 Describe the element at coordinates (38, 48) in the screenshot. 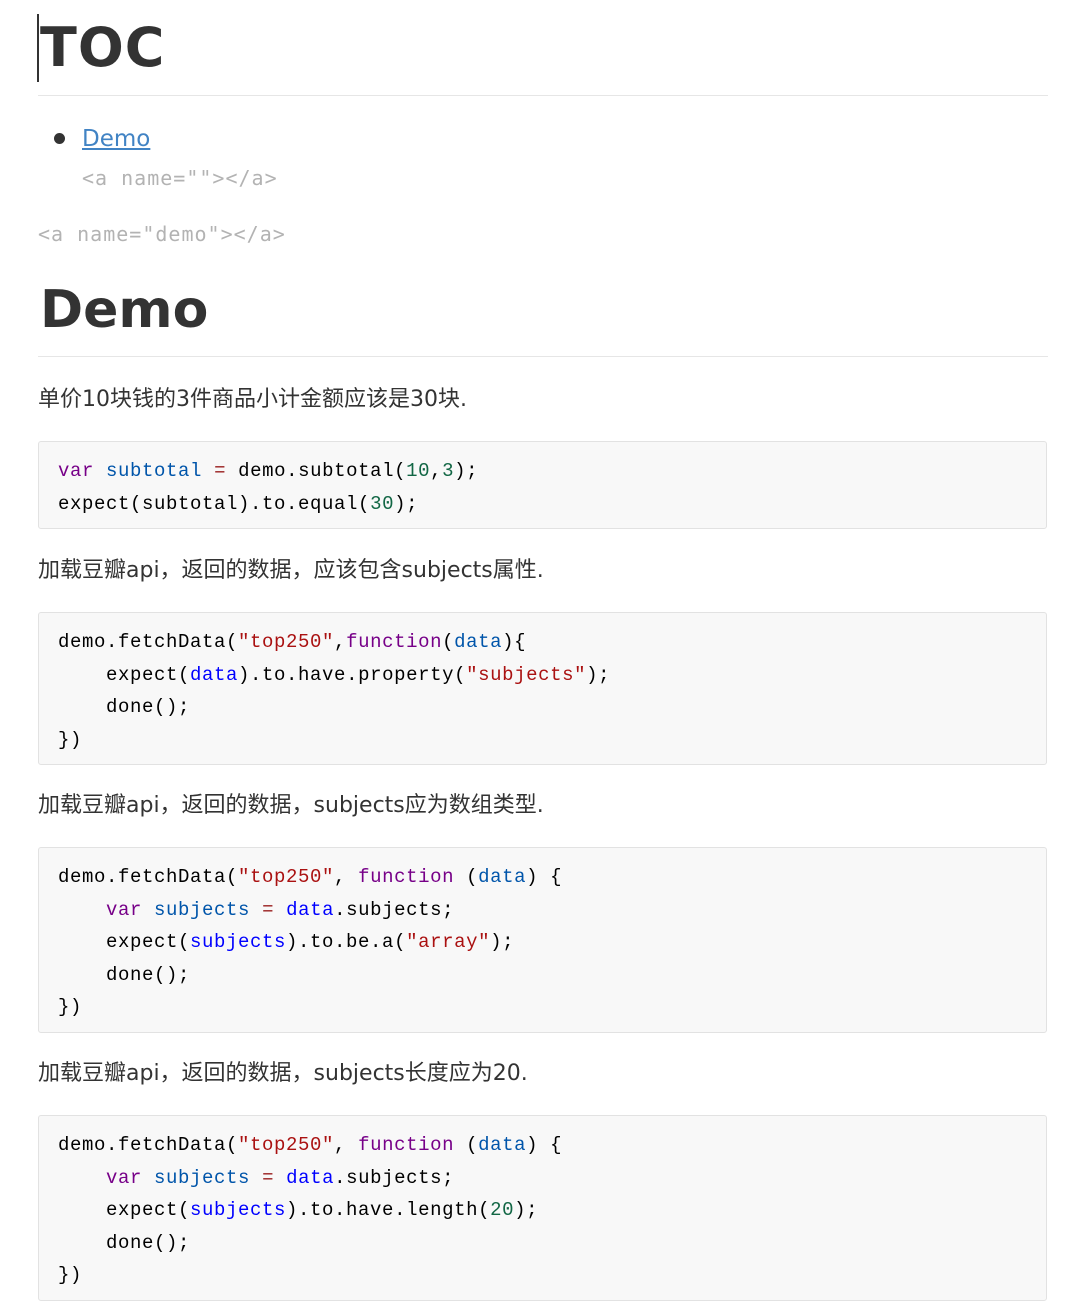

I see `text-cursor` at that location.